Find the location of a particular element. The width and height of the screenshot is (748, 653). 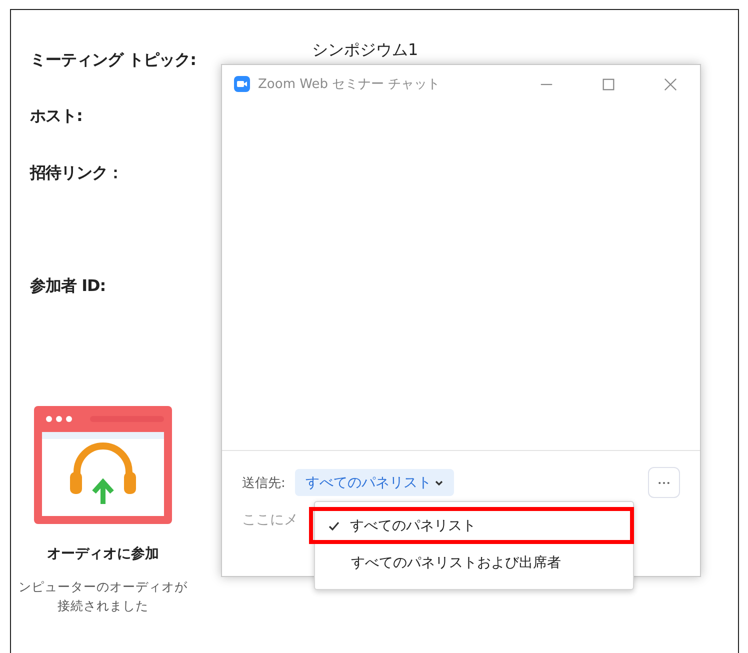

window-title: Zoom Web セミナー チャット is located at coordinates (349, 84).